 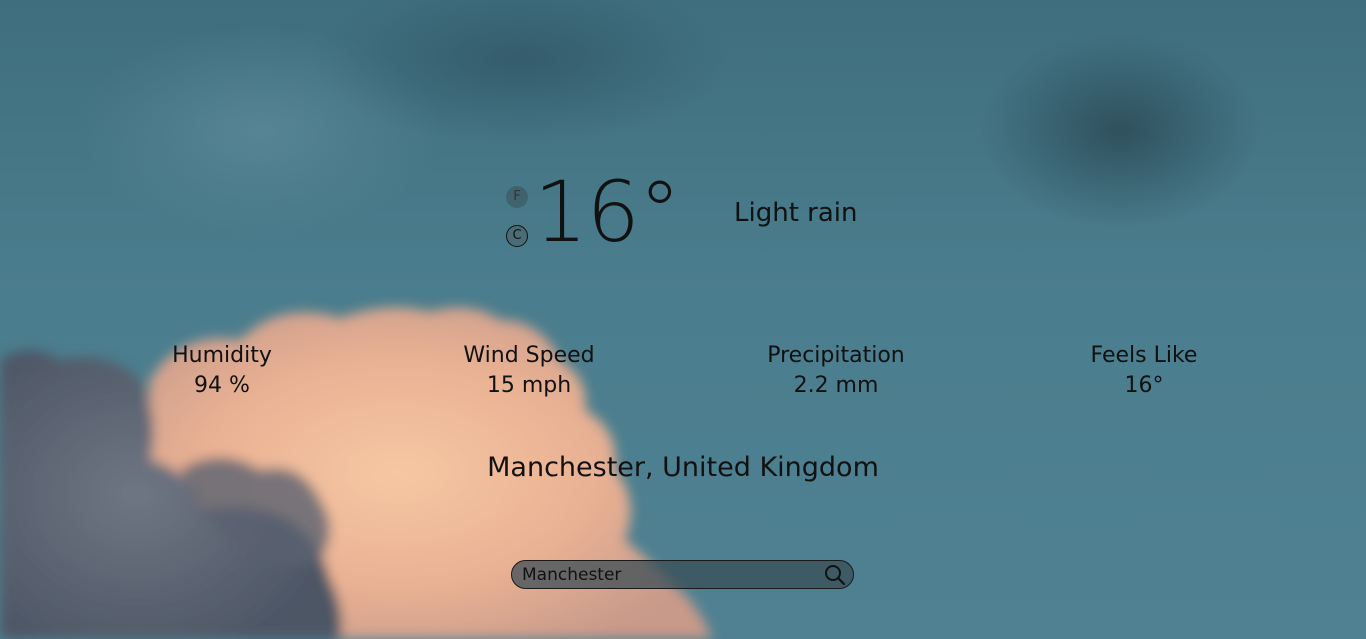 I want to click on stat-wind-speed: Wind Speed 15 mph, so click(x=529, y=371).